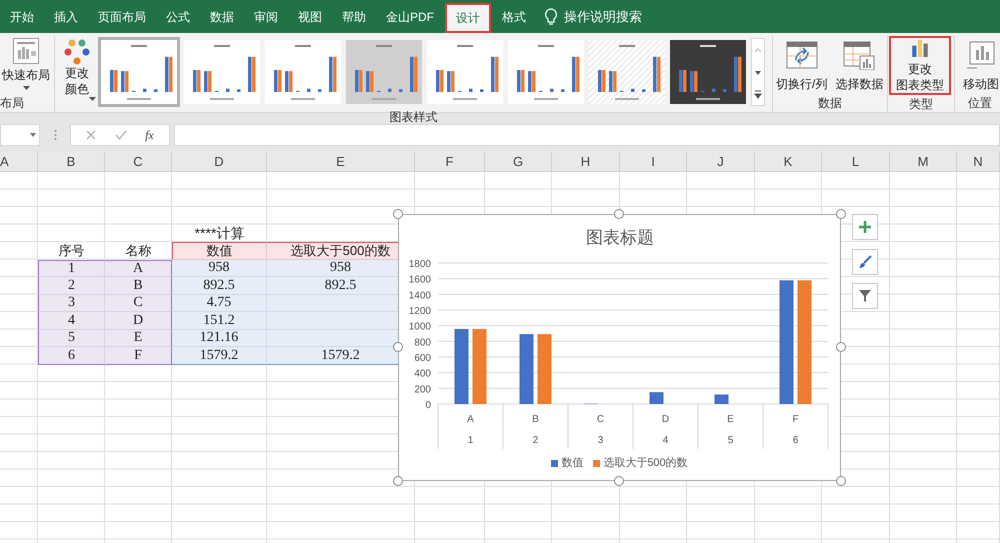 The image size is (1000, 543). What do you see at coordinates (120, 135) in the screenshot?
I see `enter-icon` at bounding box center [120, 135].